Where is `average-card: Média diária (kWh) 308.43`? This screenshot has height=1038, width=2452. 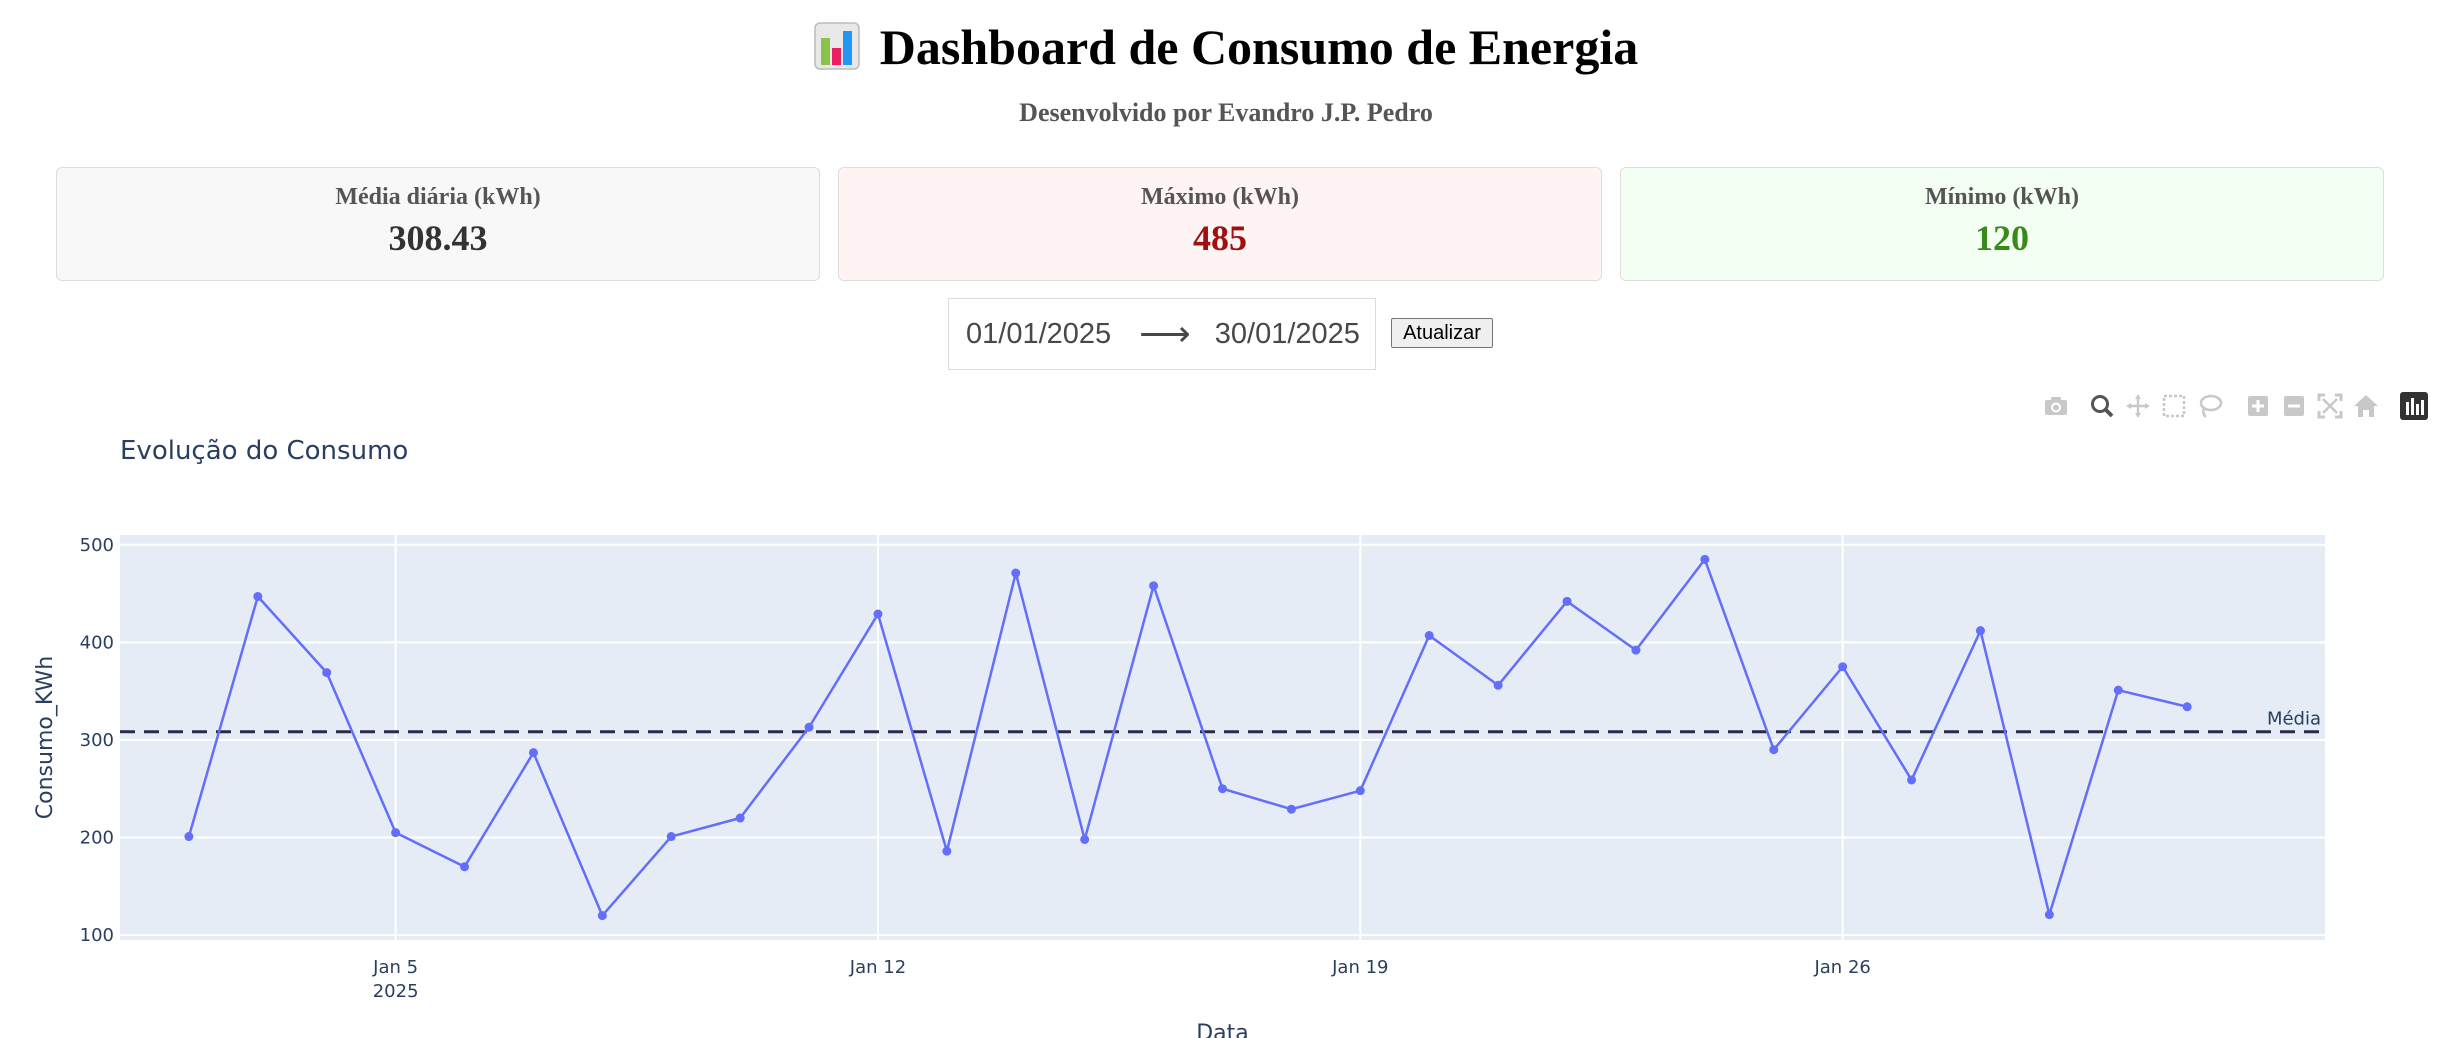
average-card: Média diária (kWh) 308.43 is located at coordinates (438, 224).